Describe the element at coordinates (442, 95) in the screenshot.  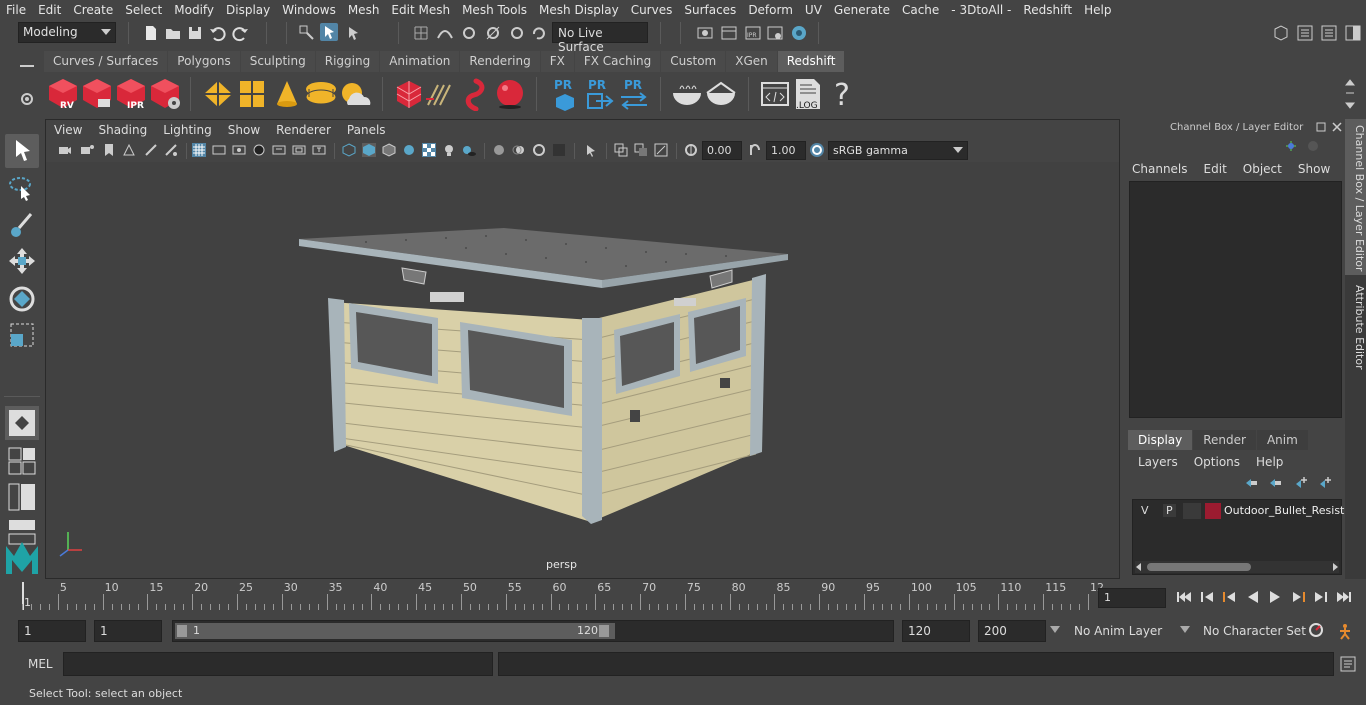
I see `redshift-volume-icon` at that location.